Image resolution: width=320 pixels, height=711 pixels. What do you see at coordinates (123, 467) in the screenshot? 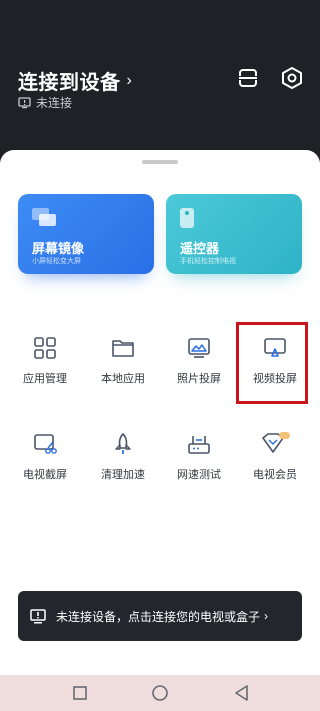
I see `grid-item-cleanup-boost: 清理加速` at bounding box center [123, 467].